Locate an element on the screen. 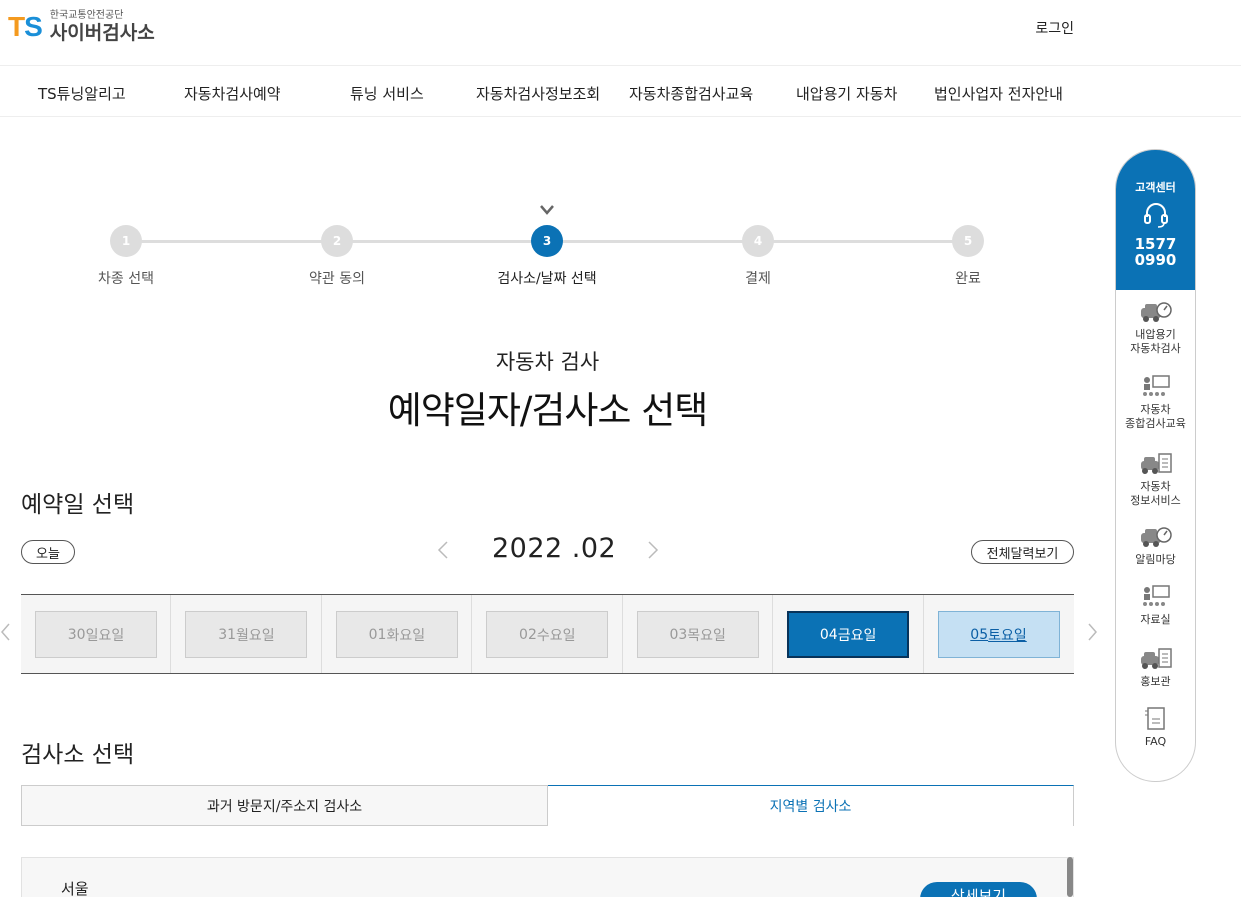 This screenshot has height=897, width=1241. quick-item-label-1a: 내압용기 is located at coordinates (1155, 334).